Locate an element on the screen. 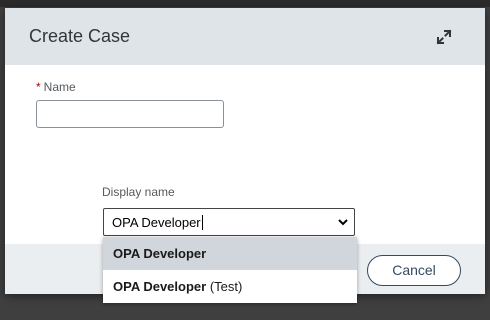 This screenshot has height=320, width=490. chevron-down-icon is located at coordinates (343, 222).